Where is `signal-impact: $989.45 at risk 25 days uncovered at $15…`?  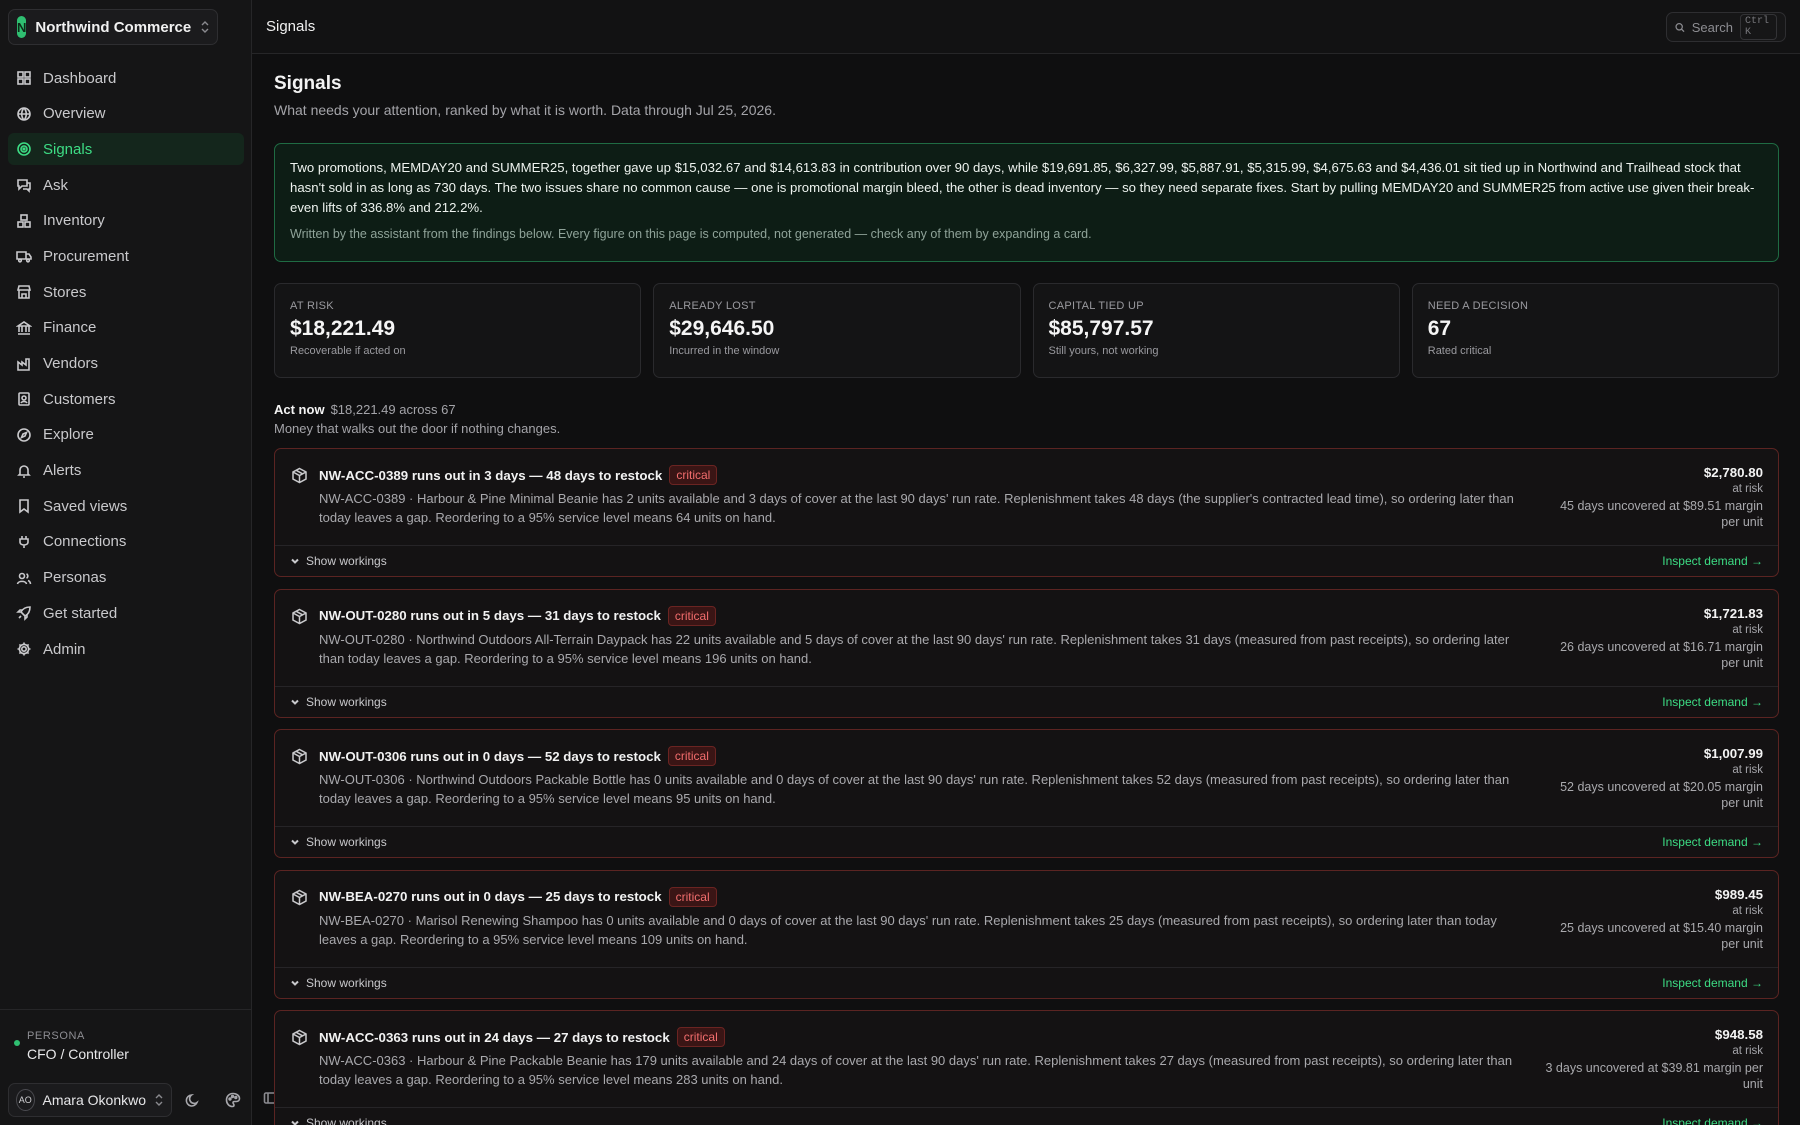 signal-impact: $989.45 at risk 25 days uncovered at $15… is located at coordinates (1653, 919).